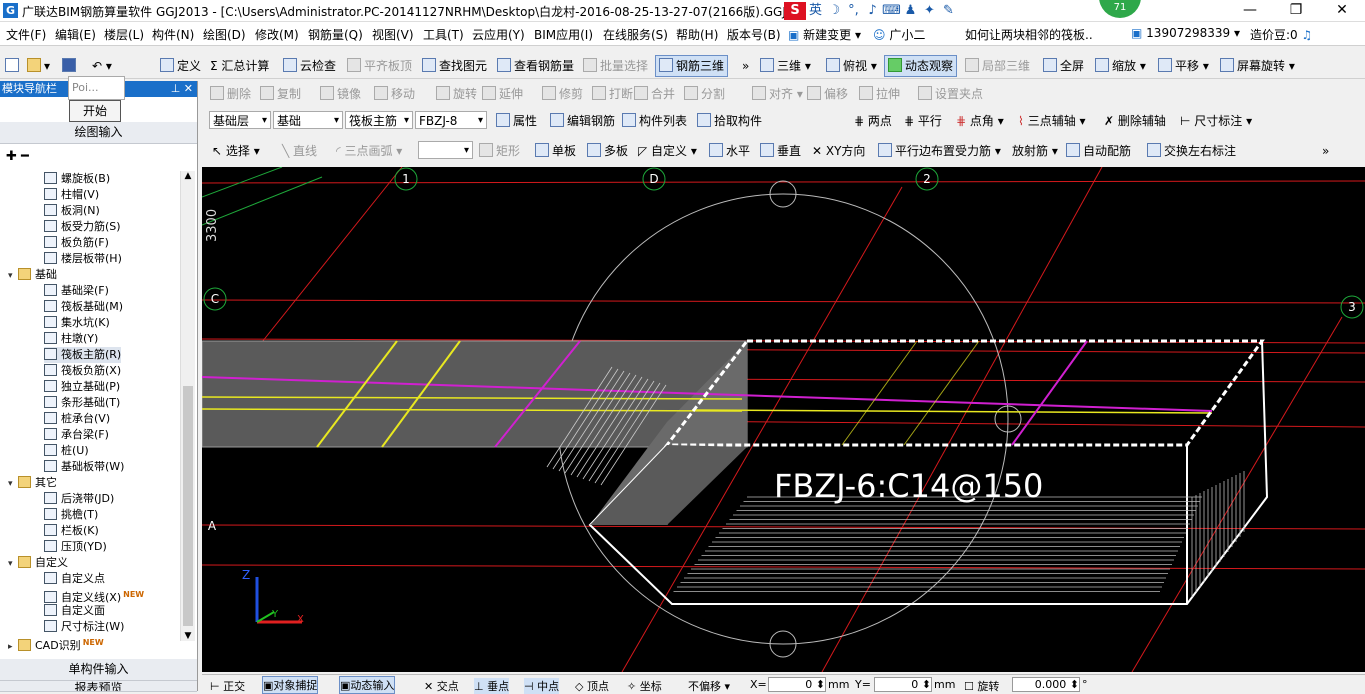 This screenshot has width=1365, height=694. What do you see at coordinates (1063, 66) in the screenshot?
I see `fullscreen-button: 全屏` at bounding box center [1063, 66].